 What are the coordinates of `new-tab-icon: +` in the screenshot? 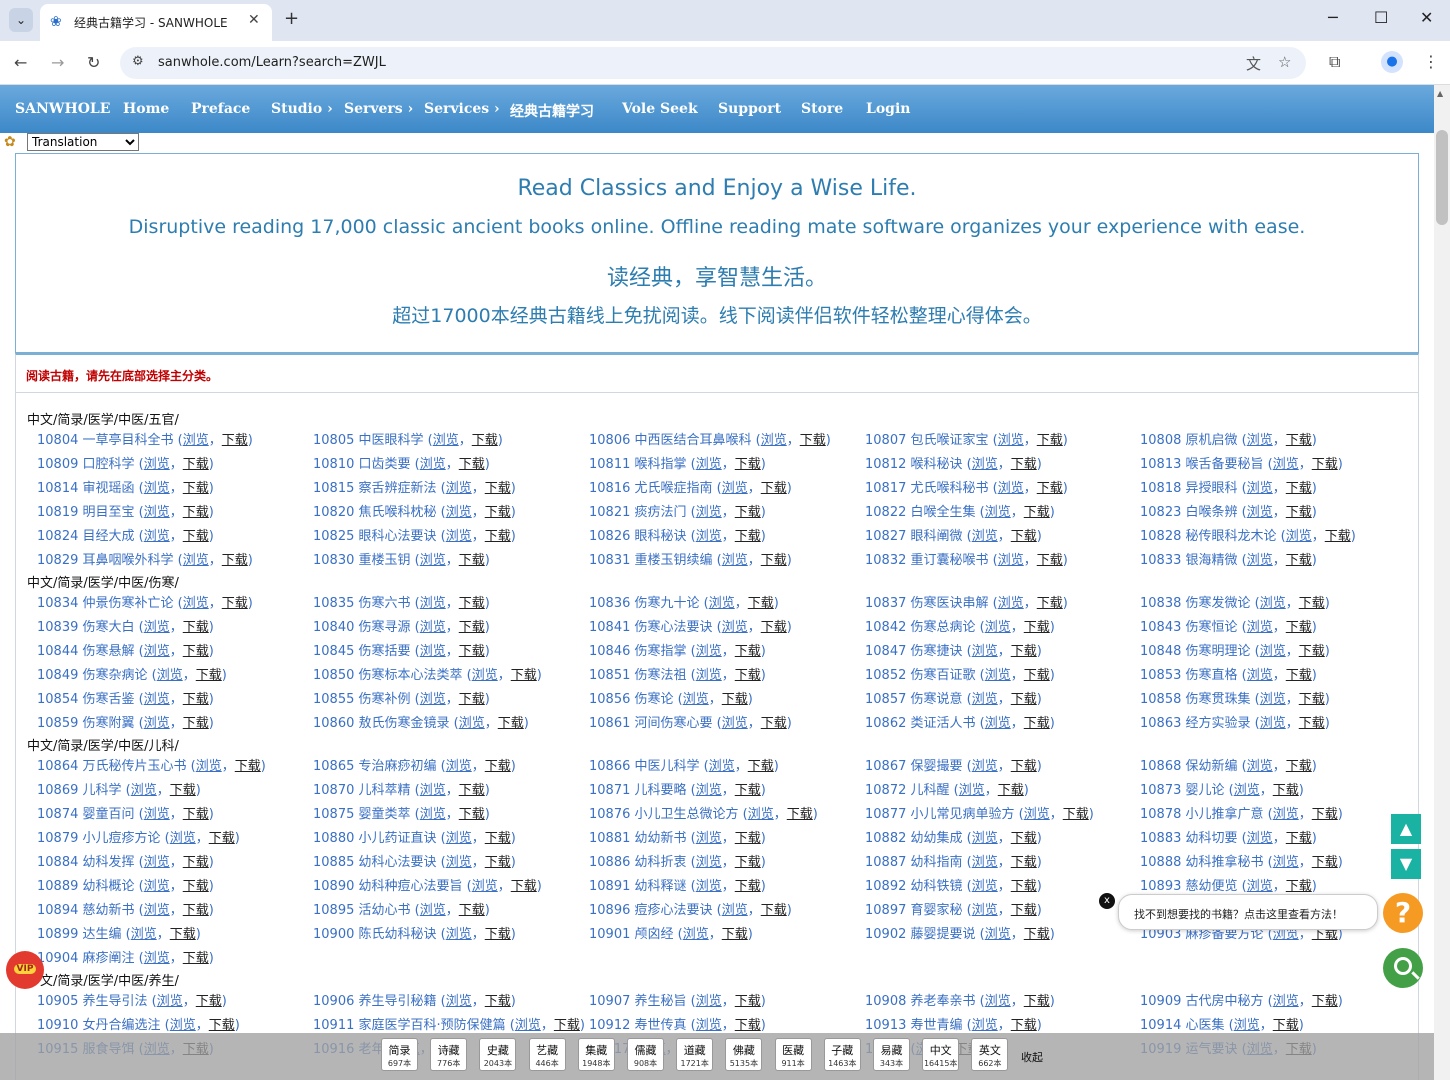 It's located at (291, 18).